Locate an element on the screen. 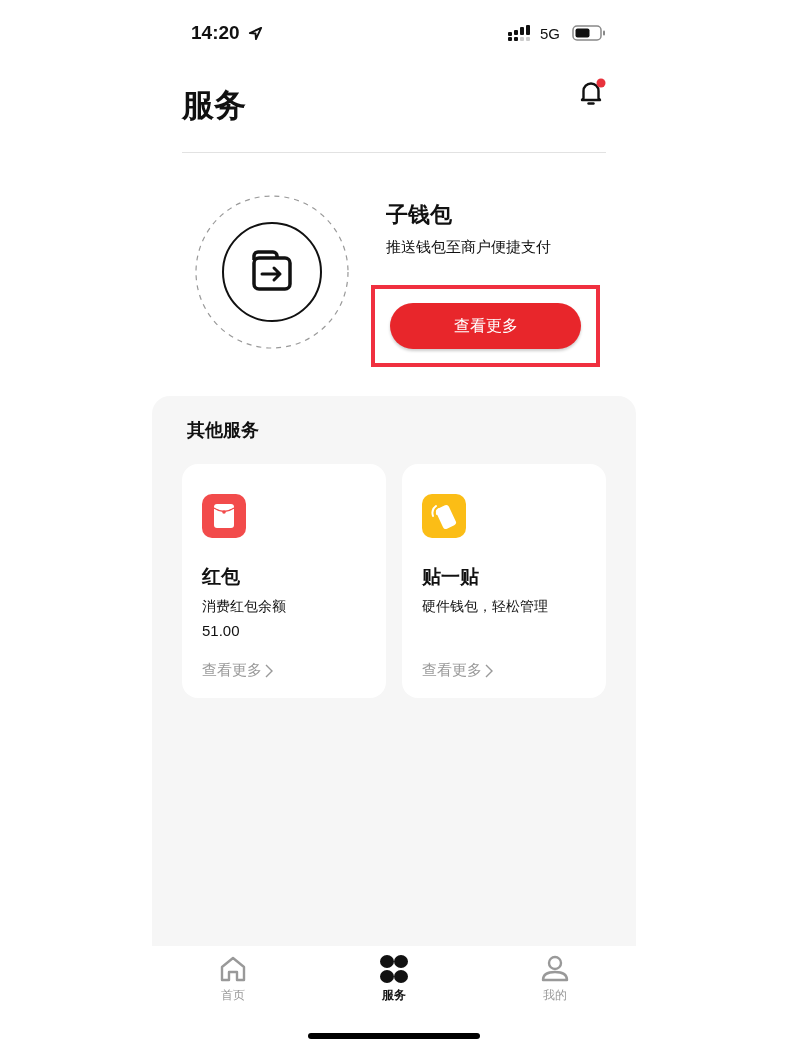  service-card: 红包 消费红包余额 51.00 查看更多 is located at coordinates (284, 581).